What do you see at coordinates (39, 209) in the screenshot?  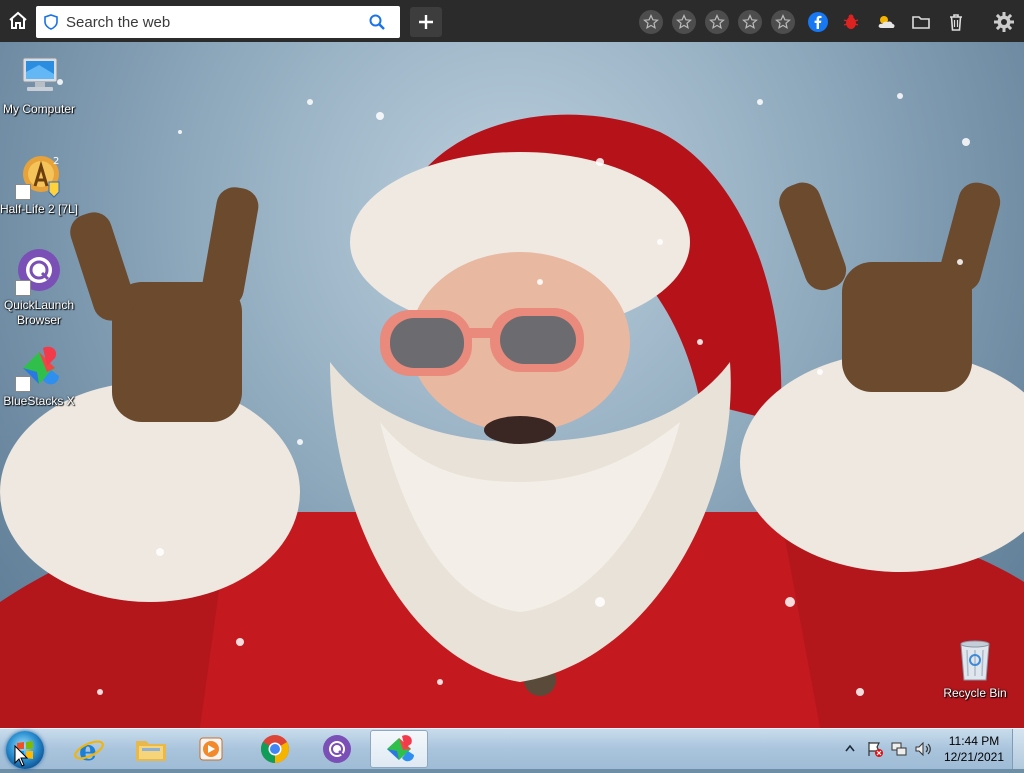 I see `desktop-icon-label: Half-Life 2 [7L]` at bounding box center [39, 209].